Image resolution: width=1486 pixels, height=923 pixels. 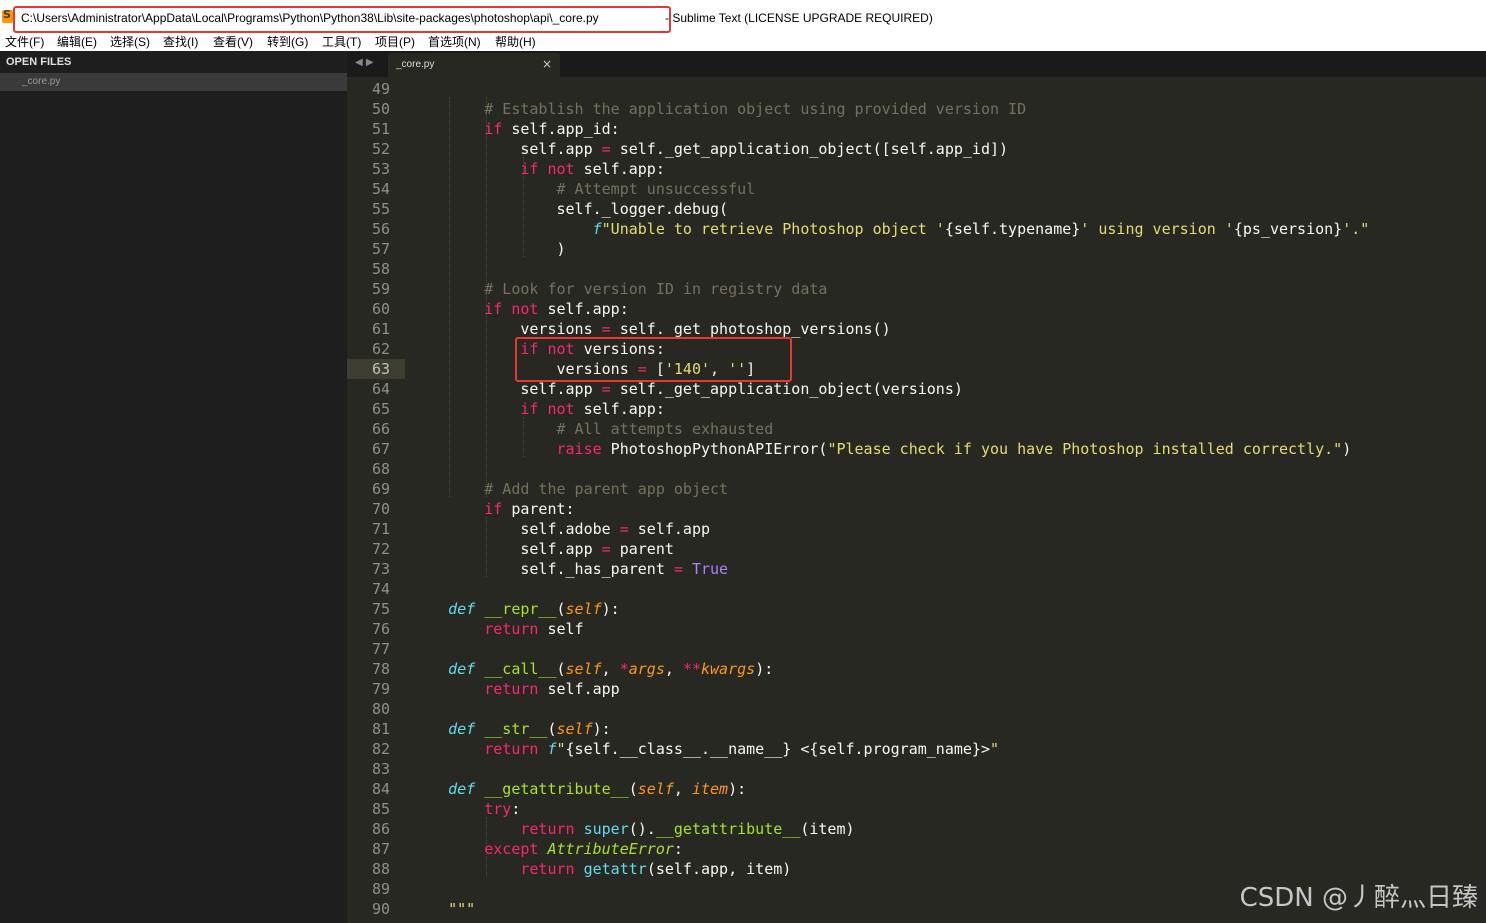 I want to click on watermark: CSDN @丿醉灬日臻, so click(x=1358, y=898).